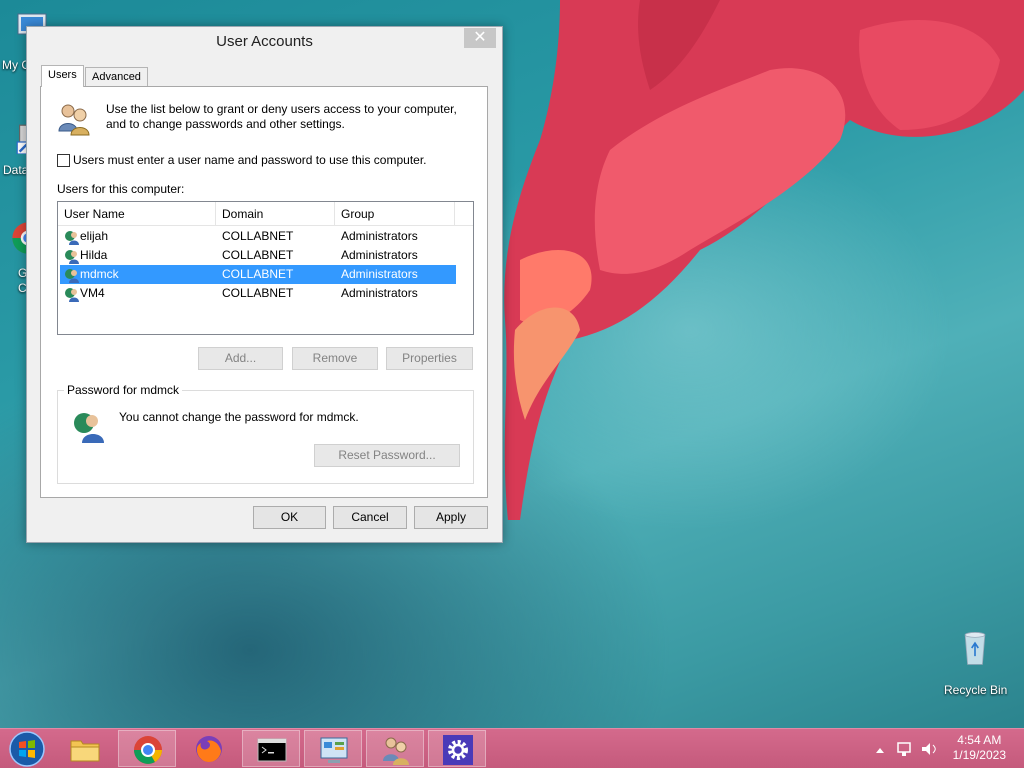 The image size is (1024, 768). What do you see at coordinates (929, 749) in the screenshot?
I see `volume-icon` at bounding box center [929, 749].